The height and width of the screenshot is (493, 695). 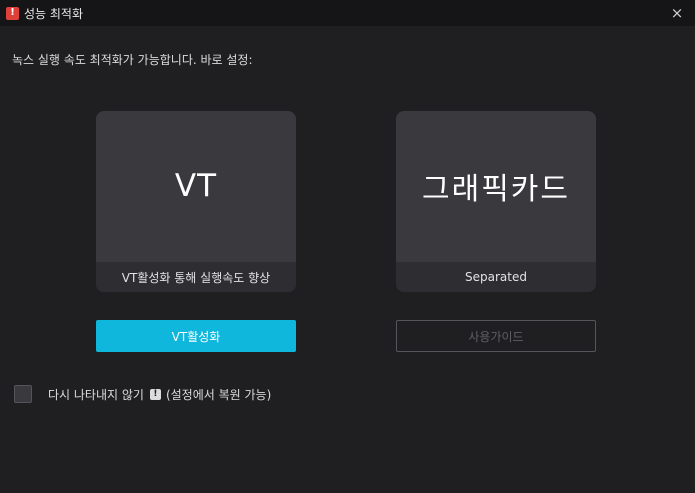 I want to click on dont-show-again-row: 다시 나타내지 않기 ! (설정에서 복원 가능), so click(x=142, y=394).